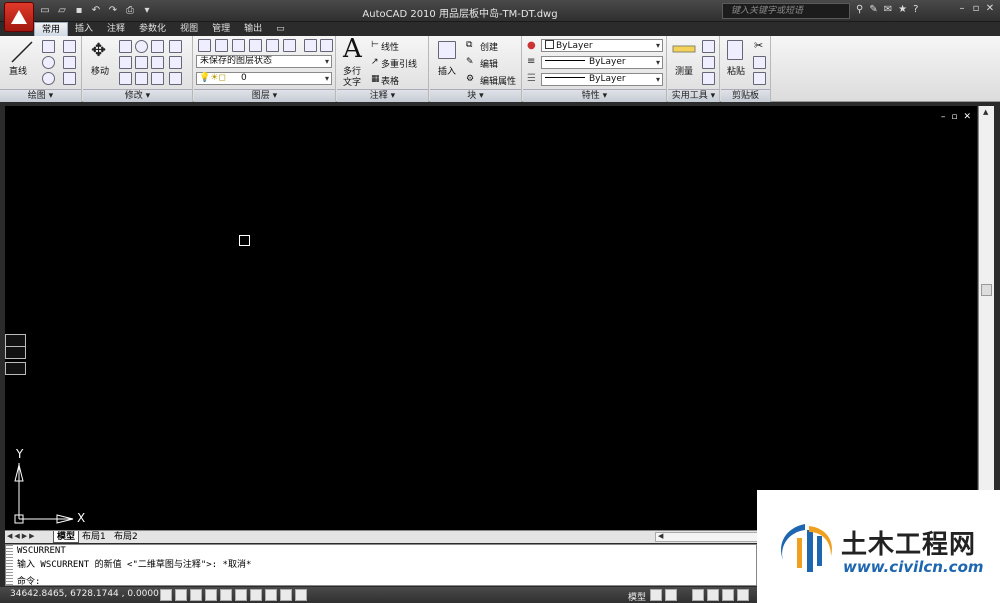 The height and width of the screenshot is (603, 1000). Describe the element at coordinates (602, 45) in the screenshot. I see `color-dropdown: ByLayer` at that location.